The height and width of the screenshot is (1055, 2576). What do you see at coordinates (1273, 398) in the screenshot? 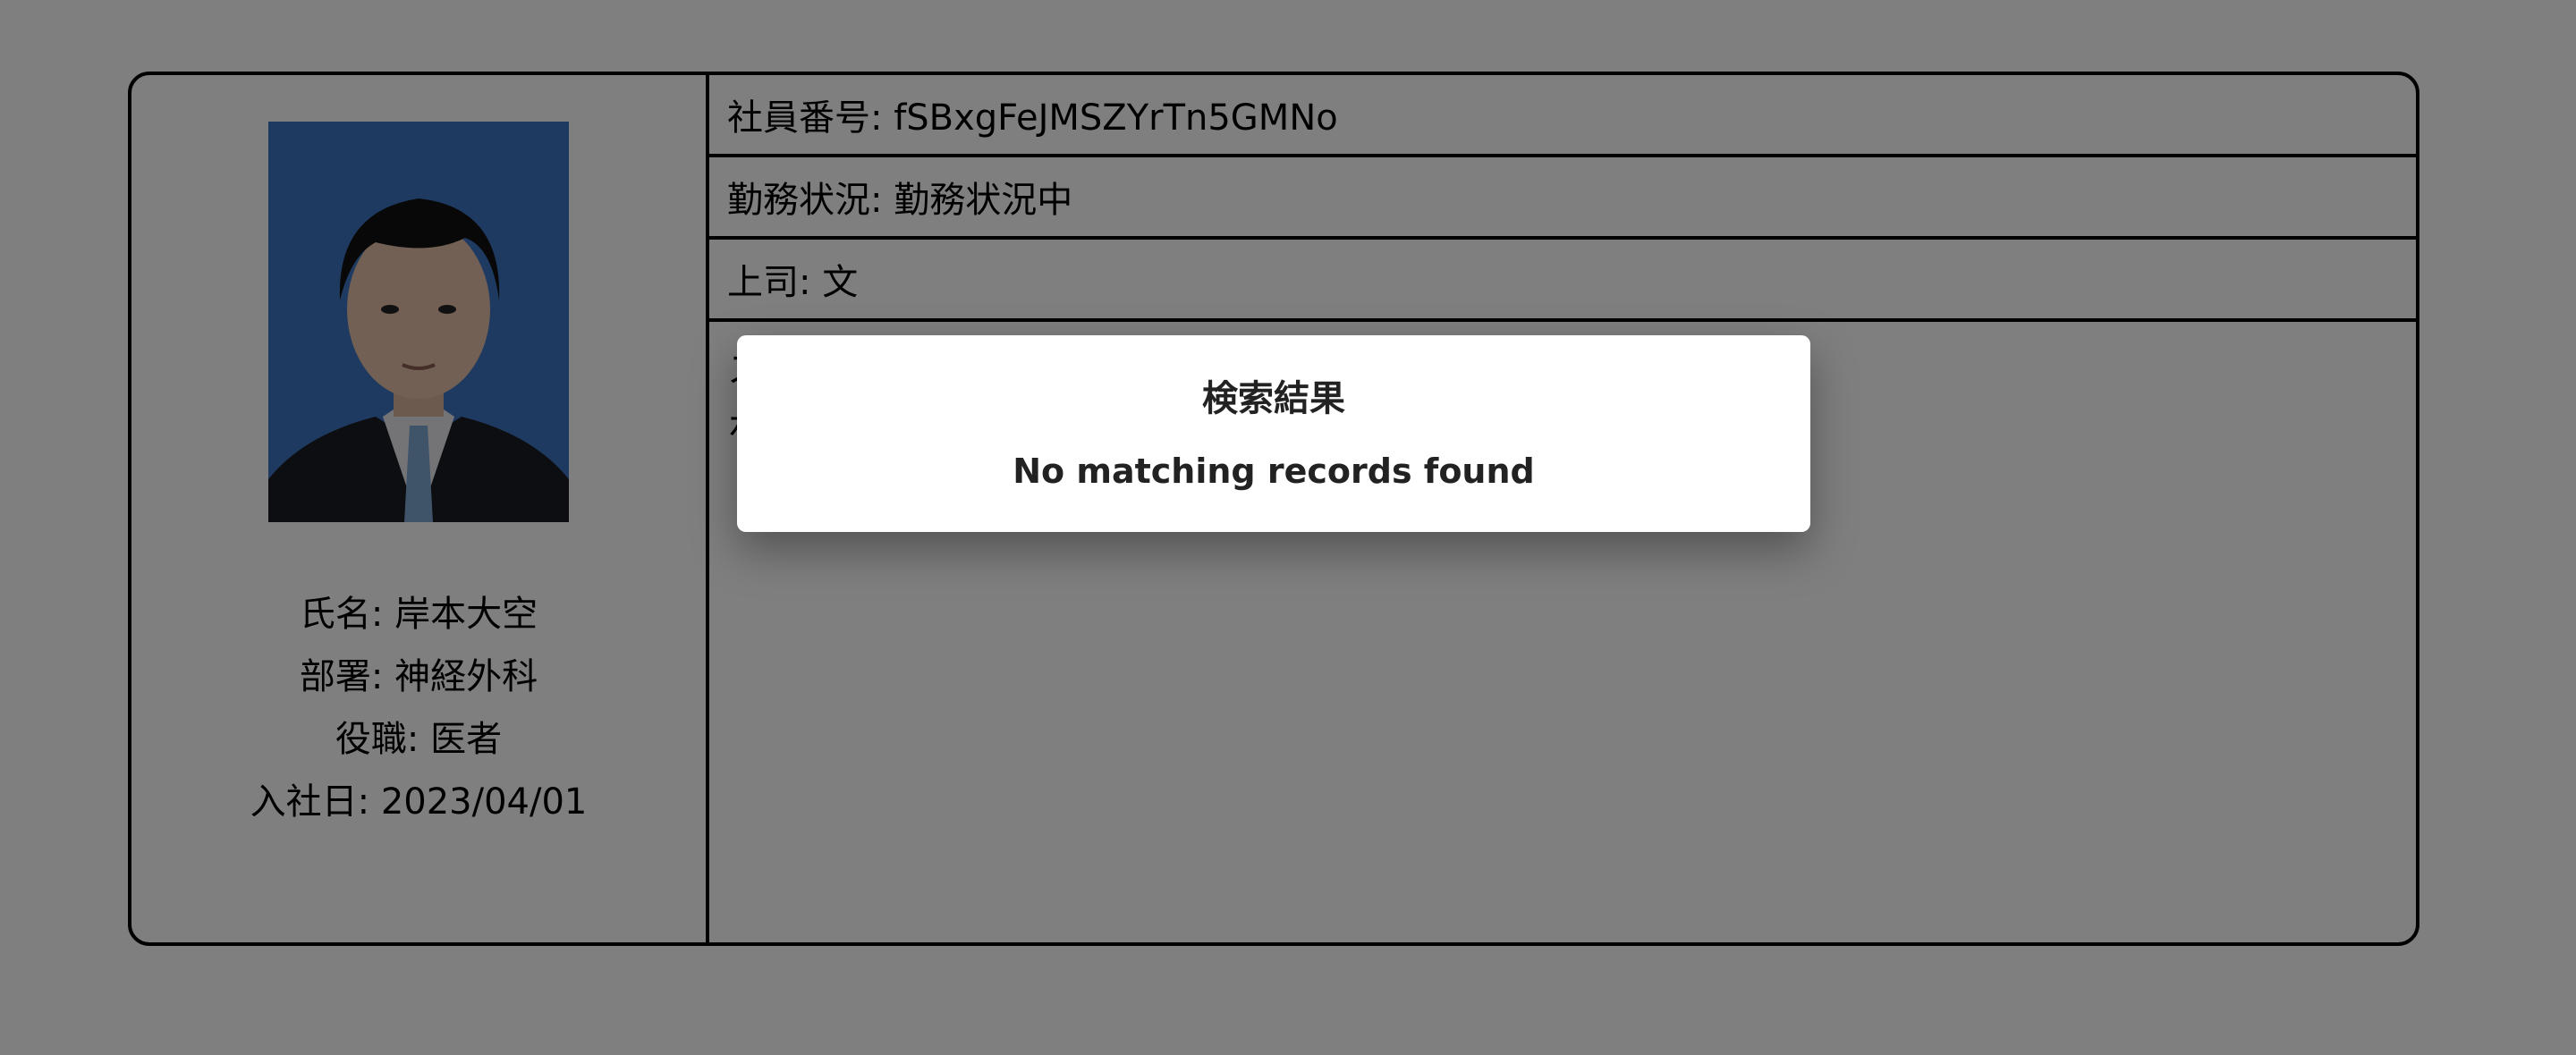
I see `dialog-title: 検索結果` at bounding box center [1273, 398].